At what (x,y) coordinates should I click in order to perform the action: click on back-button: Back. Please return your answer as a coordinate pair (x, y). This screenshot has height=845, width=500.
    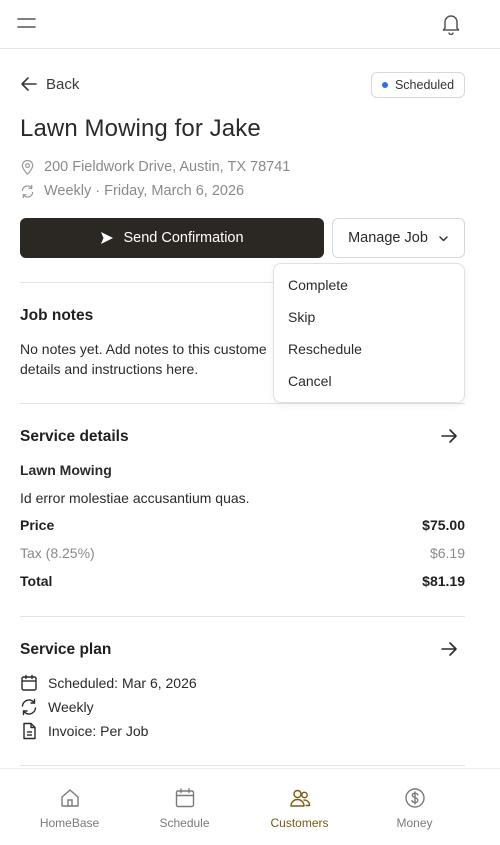
    Looking at the image, I should click on (49, 84).